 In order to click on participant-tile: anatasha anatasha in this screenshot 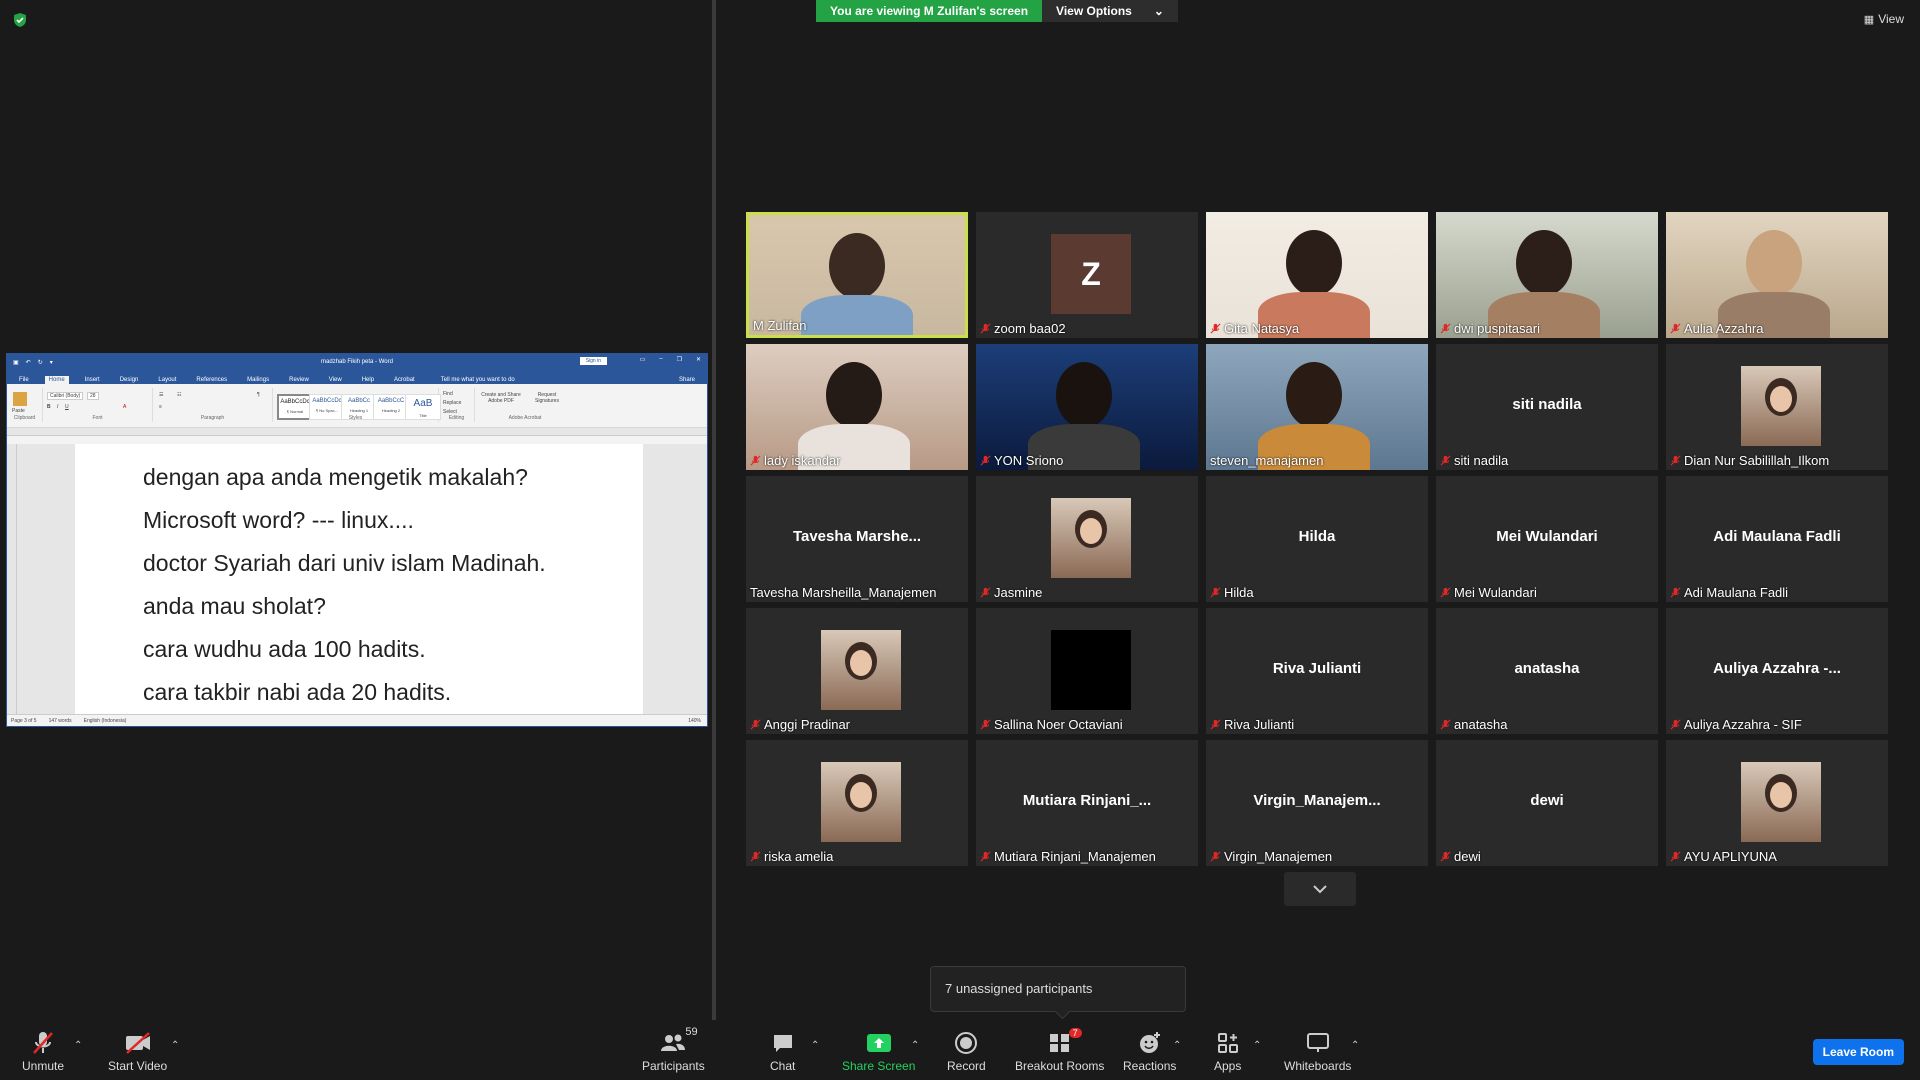, I will do `click(1547, 671)`.